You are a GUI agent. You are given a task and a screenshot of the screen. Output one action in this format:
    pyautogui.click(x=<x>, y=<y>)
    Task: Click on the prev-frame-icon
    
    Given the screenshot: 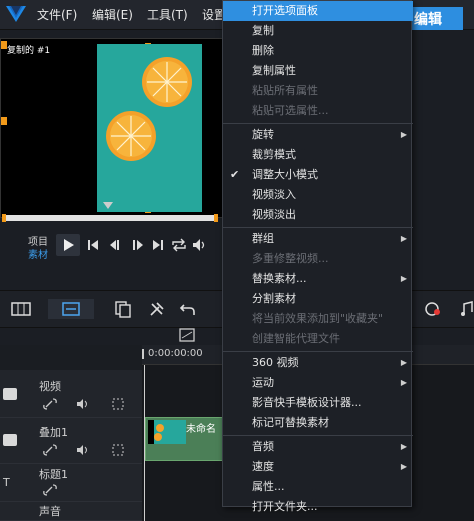 What is the action you would take?
    pyautogui.click(x=116, y=245)
    